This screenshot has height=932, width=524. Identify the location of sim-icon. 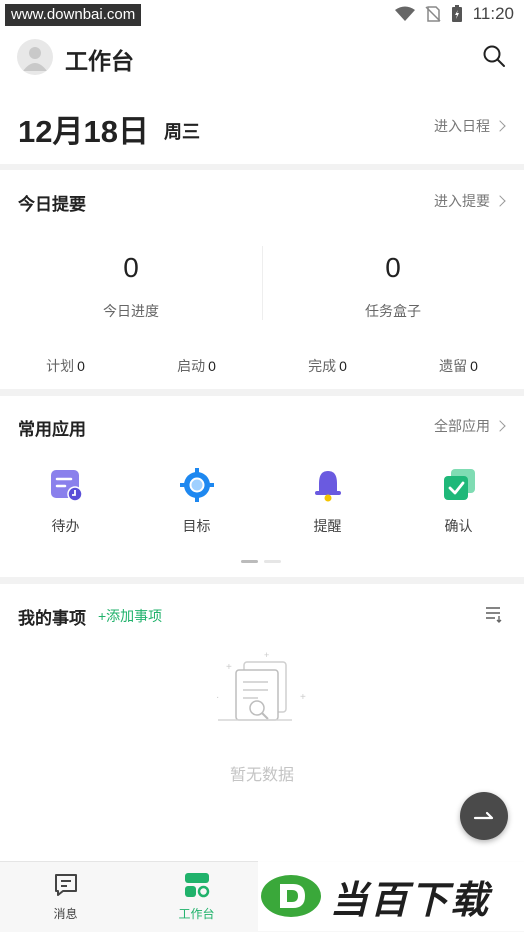
(433, 14).